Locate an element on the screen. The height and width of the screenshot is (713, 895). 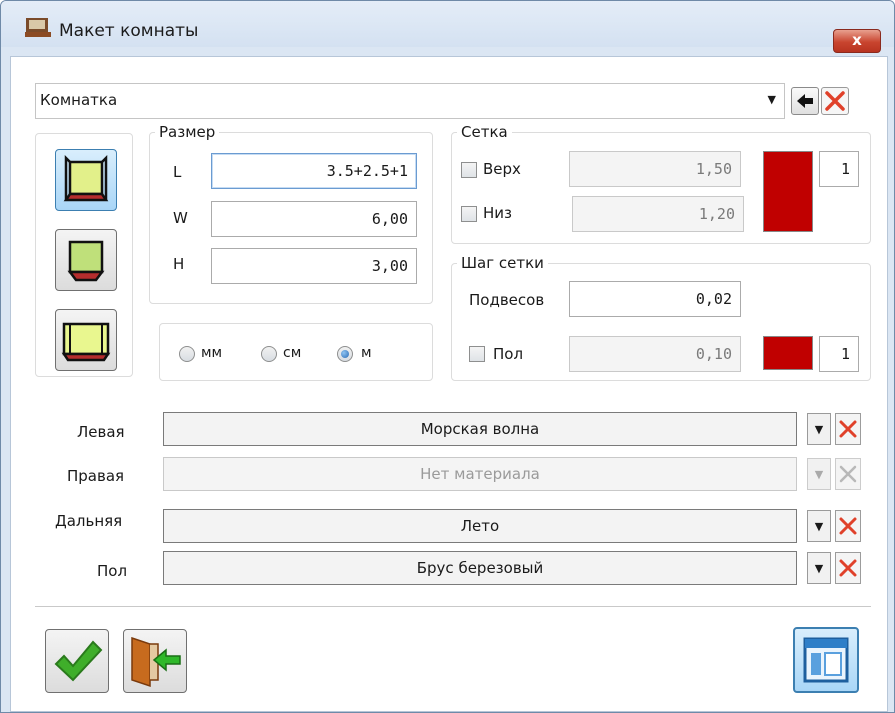
exit-button is located at coordinates (155, 661).